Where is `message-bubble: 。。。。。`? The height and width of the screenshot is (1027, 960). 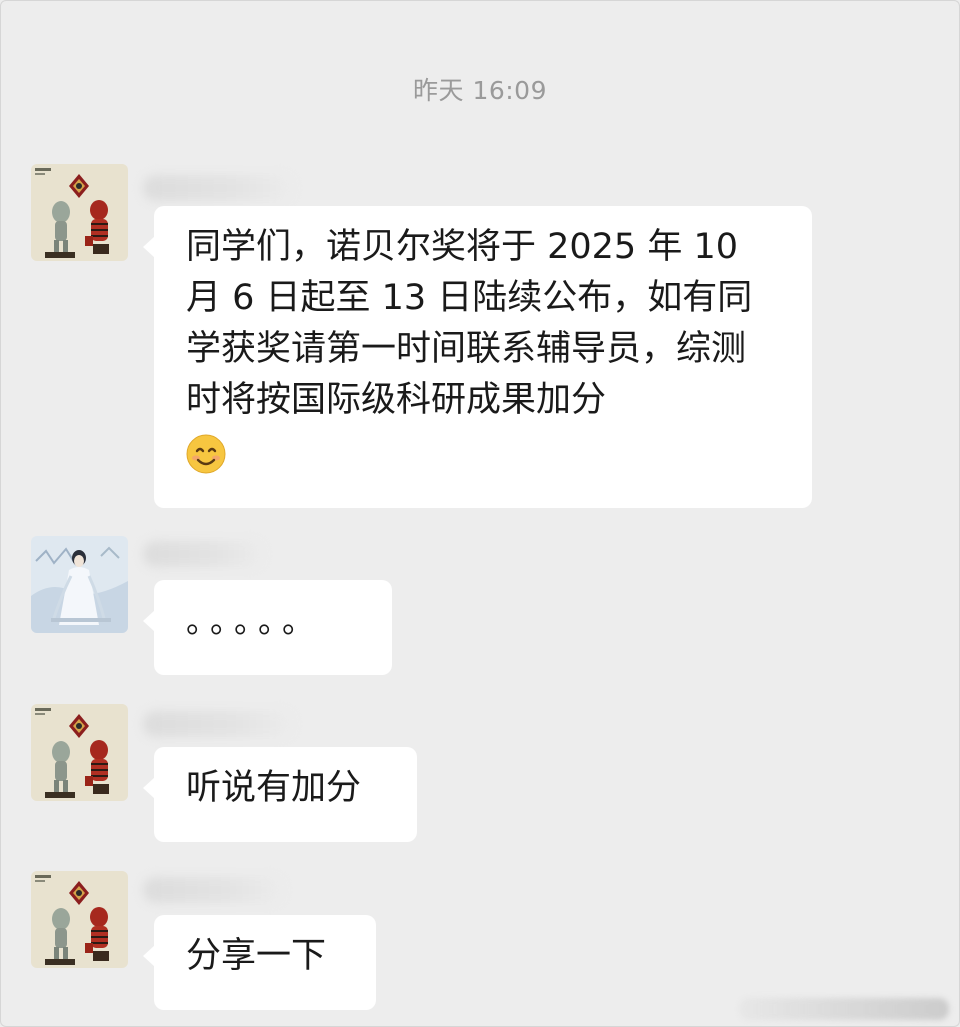
message-bubble: 。。。。。 is located at coordinates (267, 627).